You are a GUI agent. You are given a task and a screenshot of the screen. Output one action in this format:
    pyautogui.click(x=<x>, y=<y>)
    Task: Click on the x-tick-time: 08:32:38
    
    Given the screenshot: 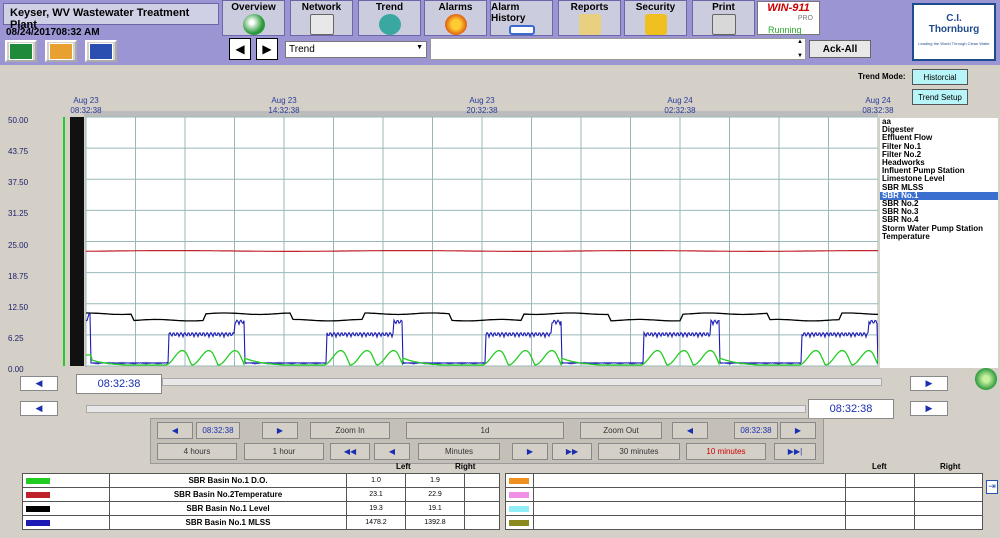 What is the action you would take?
    pyautogui.click(x=86, y=110)
    